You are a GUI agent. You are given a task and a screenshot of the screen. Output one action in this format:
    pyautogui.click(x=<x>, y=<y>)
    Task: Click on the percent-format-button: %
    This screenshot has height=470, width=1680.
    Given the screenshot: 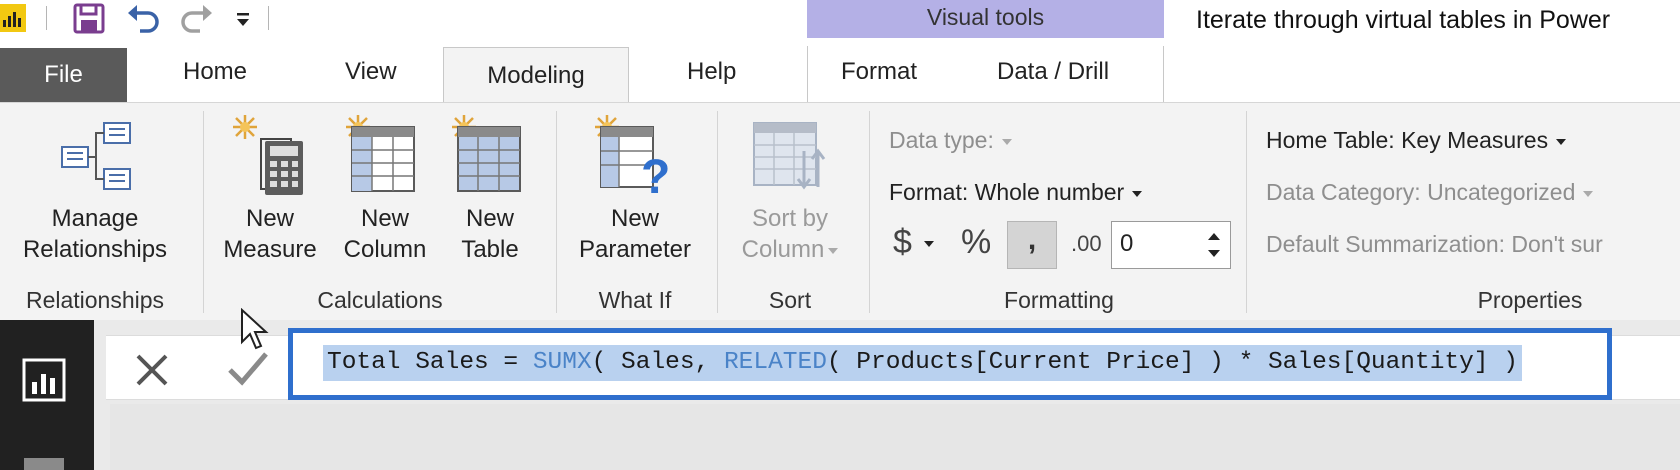 What is the action you would take?
    pyautogui.click(x=976, y=242)
    